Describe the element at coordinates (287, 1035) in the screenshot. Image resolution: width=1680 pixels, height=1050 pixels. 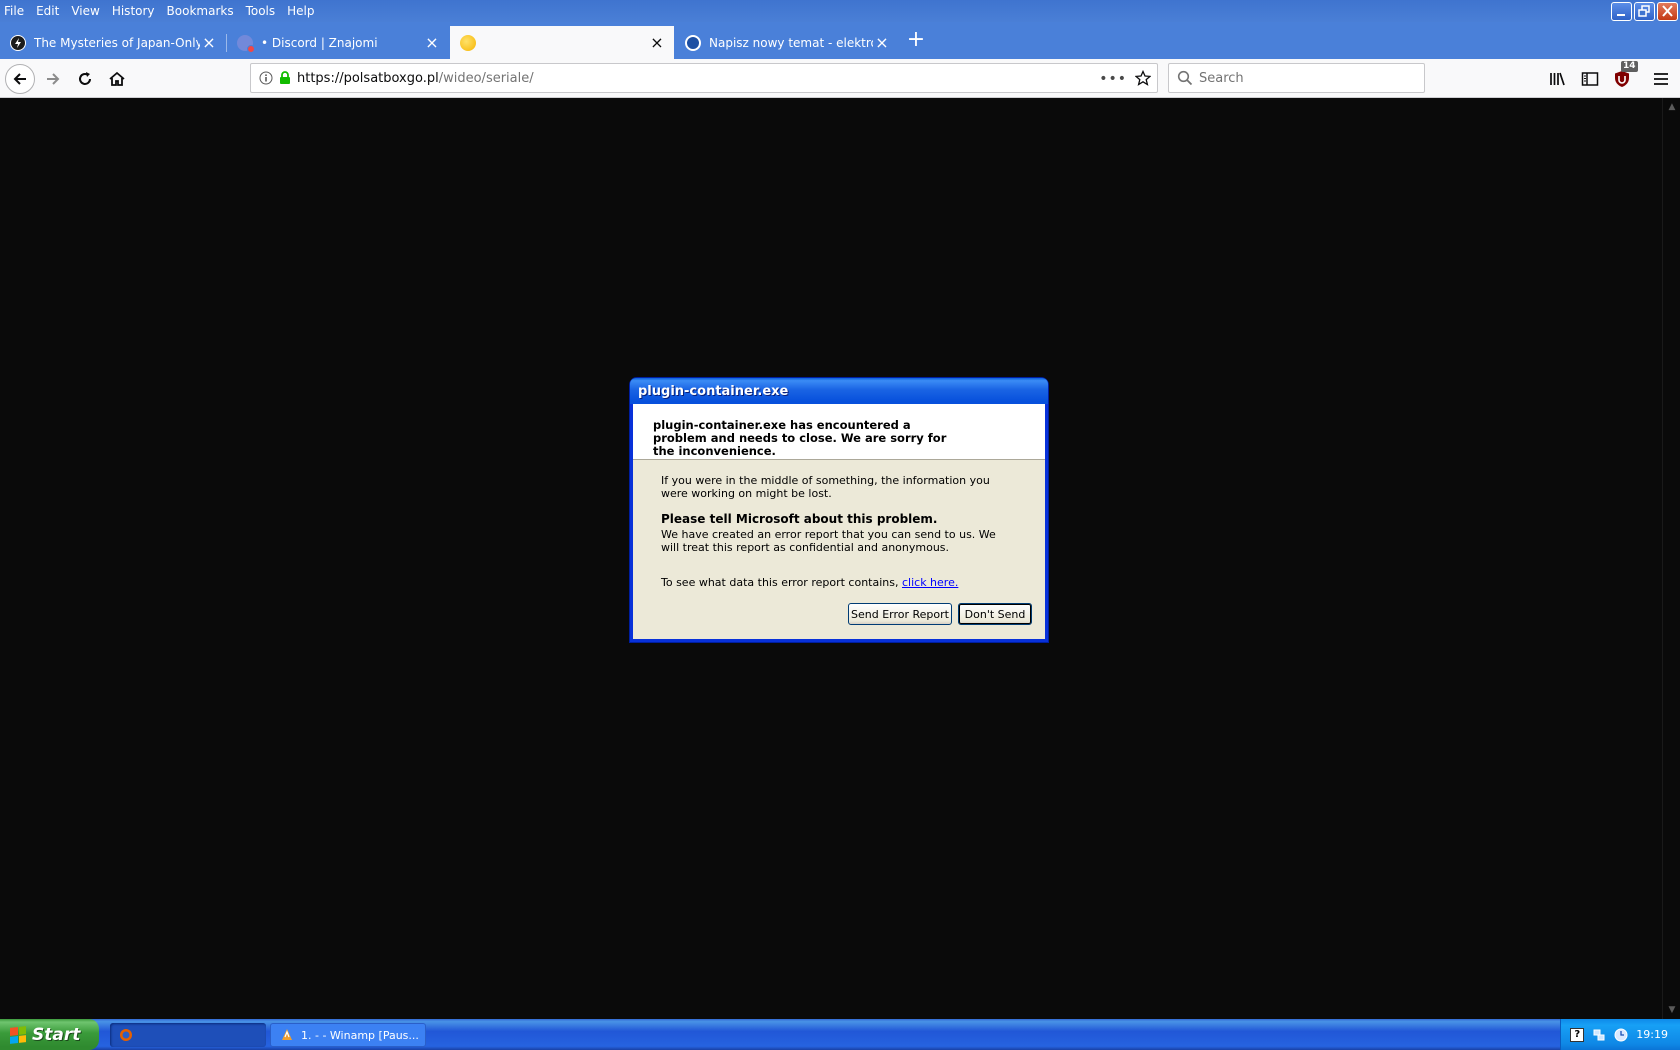
I see `winamp-icon` at that location.